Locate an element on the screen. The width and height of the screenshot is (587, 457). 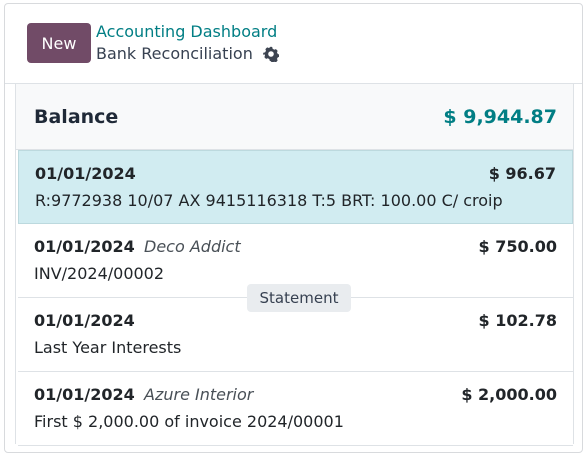
statement-button: Statement is located at coordinates (299, 298).